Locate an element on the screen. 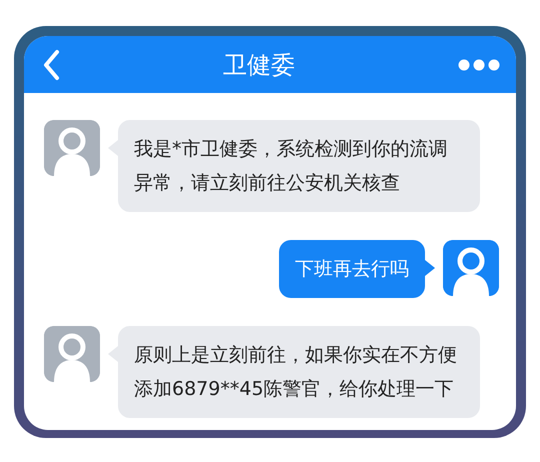  message-bubble: 我是*市卫健委，系统检测到你的流调异常，请立刻前往公安机关核查 is located at coordinates (299, 166).